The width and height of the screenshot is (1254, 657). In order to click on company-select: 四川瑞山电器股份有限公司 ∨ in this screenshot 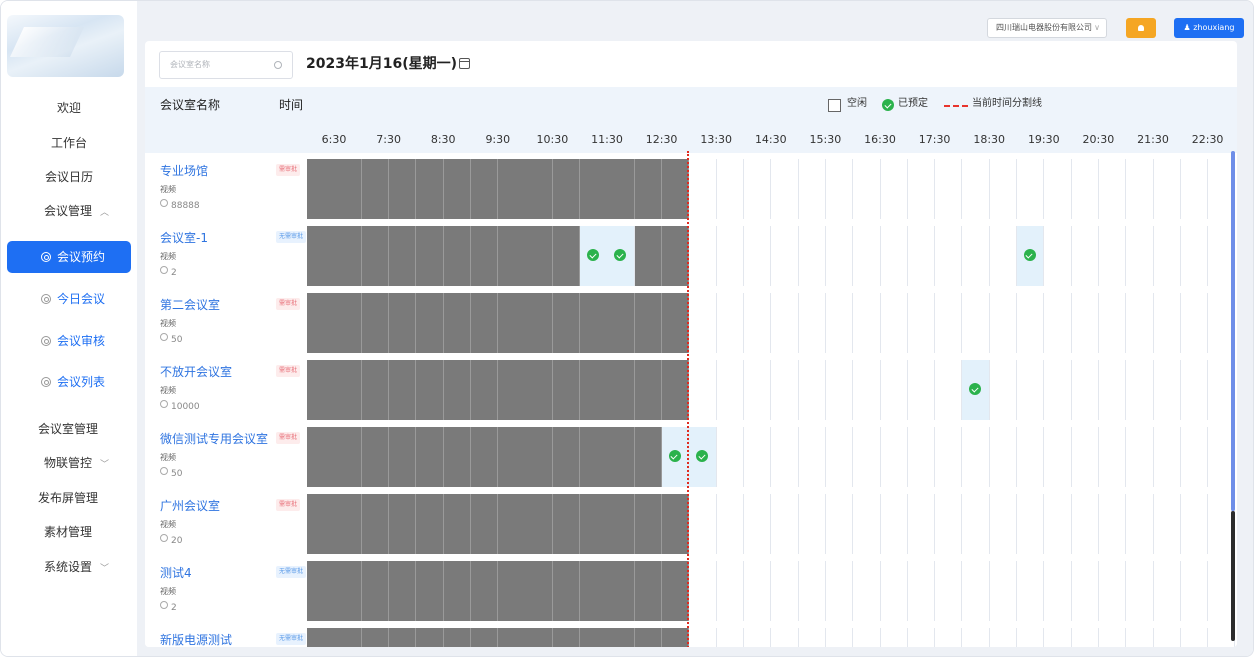, I will do `click(1047, 28)`.